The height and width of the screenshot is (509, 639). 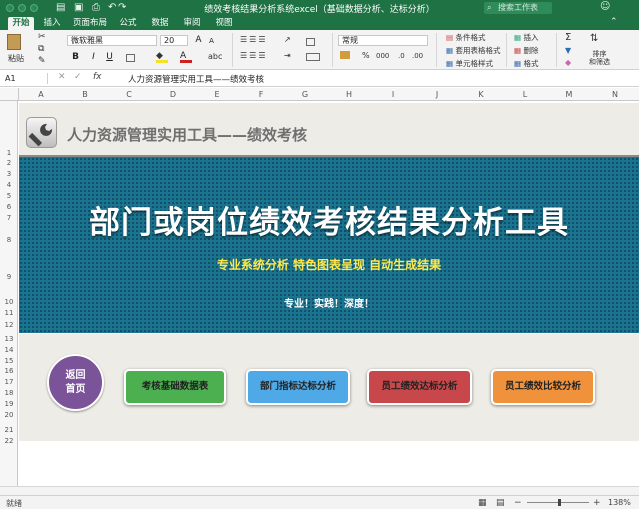 I want to click on zoom-slider-thumb, so click(x=559, y=502).